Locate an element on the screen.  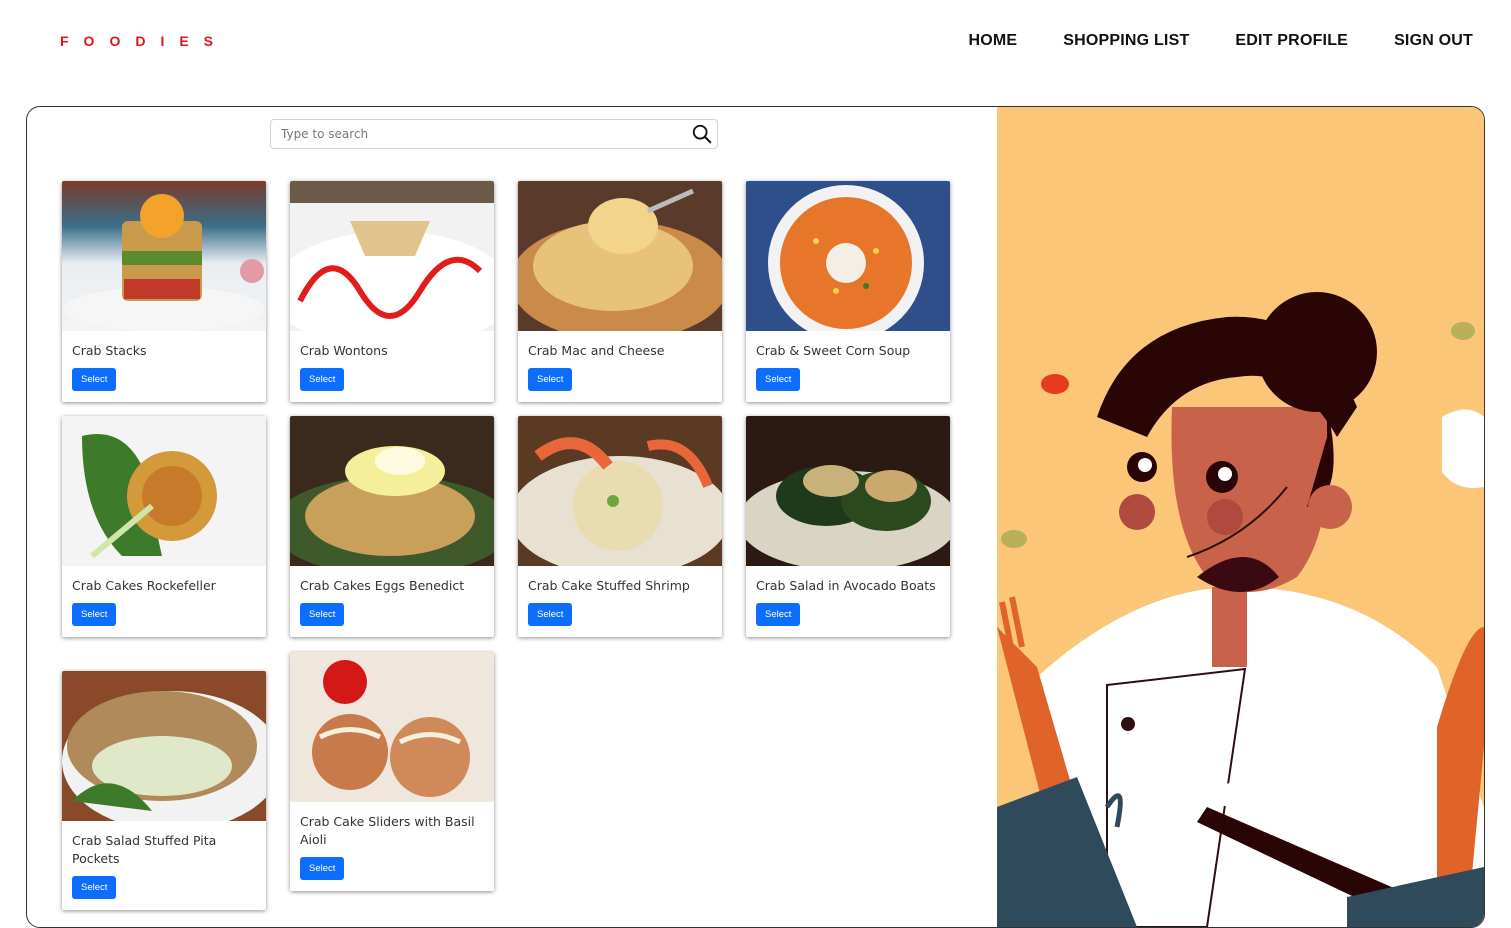
recipe-title: Crab & Sweet Corn Soup is located at coordinates (833, 350).